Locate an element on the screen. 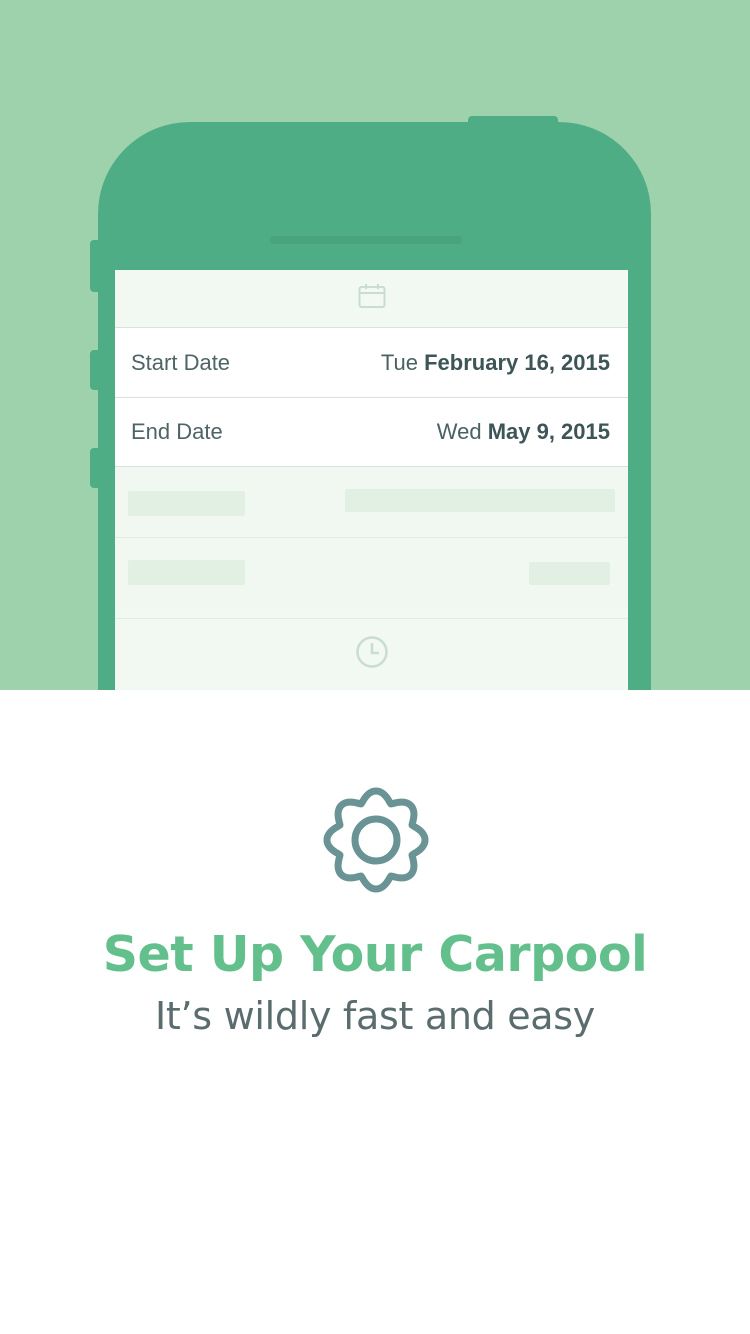 The image size is (750, 1334). gear-icon is located at coordinates (376, 840).